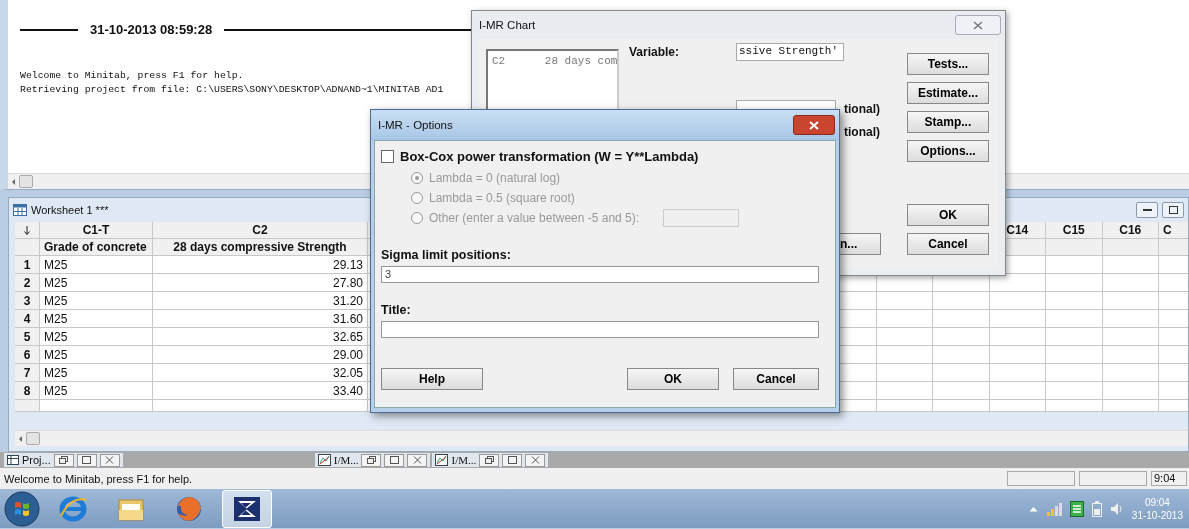 This screenshot has width=1189, height=529. Describe the element at coordinates (27, 265) in the screenshot. I see `row-number: 1` at that location.